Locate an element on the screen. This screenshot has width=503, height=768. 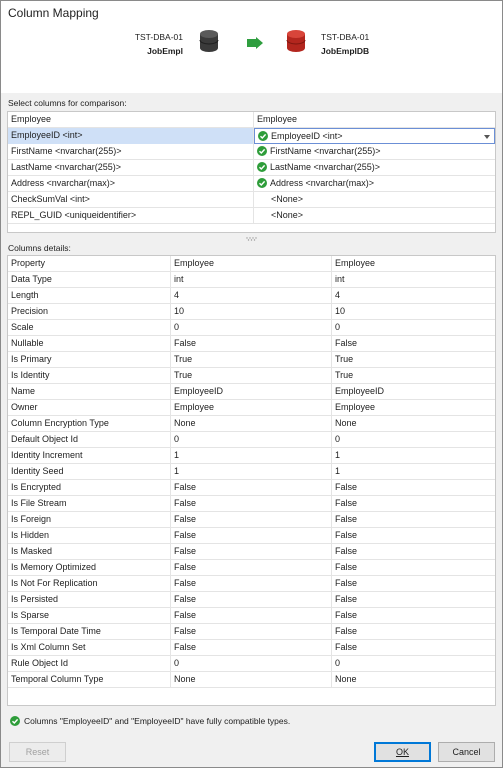
details-row: Is Identity True True is located at coordinates (251, 376).